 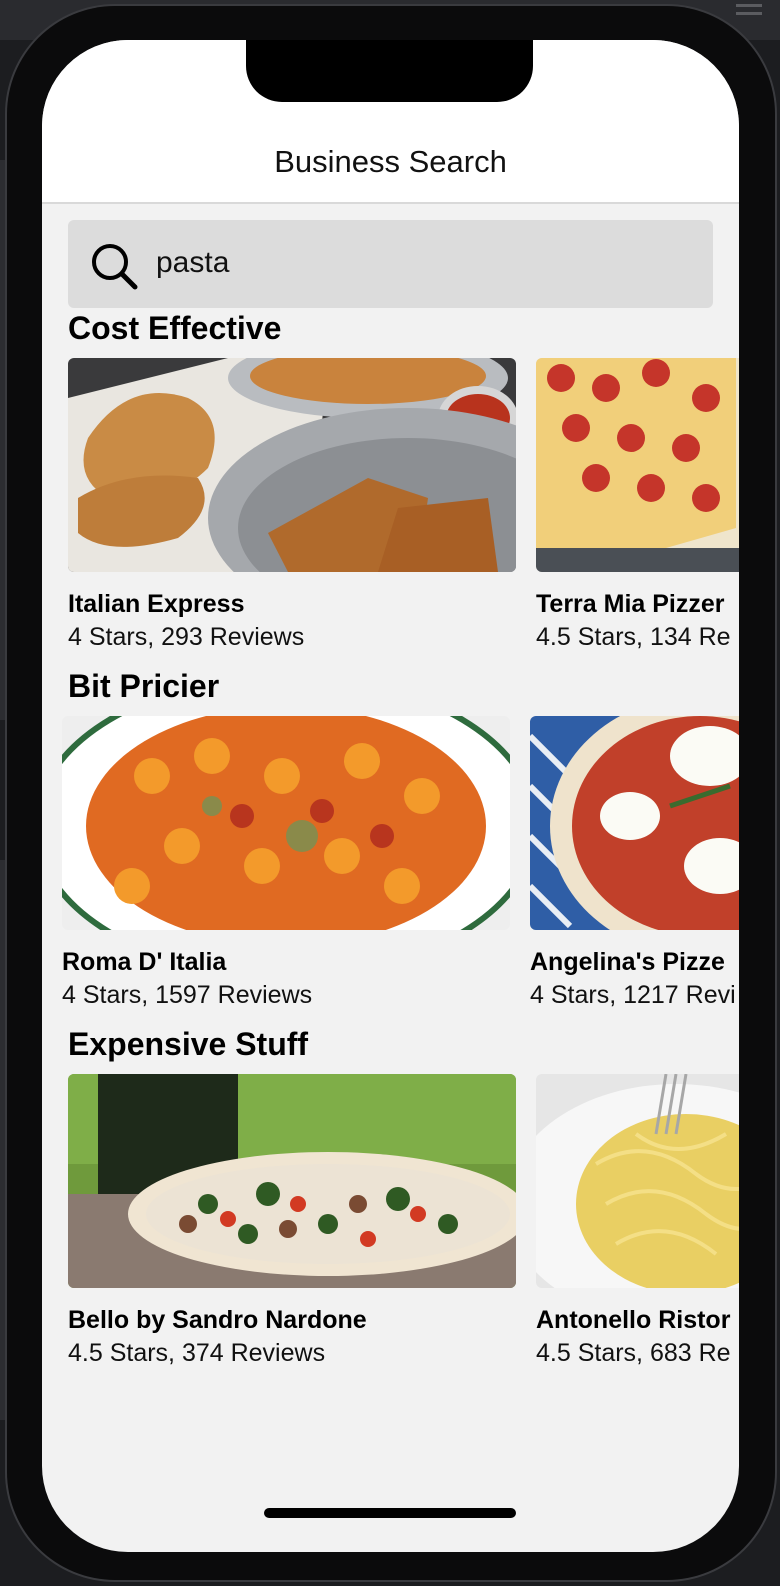 I want to click on business-card: Angelina's Pizze 4 Stars, 1217 Revi, so click(x=634, y=863).